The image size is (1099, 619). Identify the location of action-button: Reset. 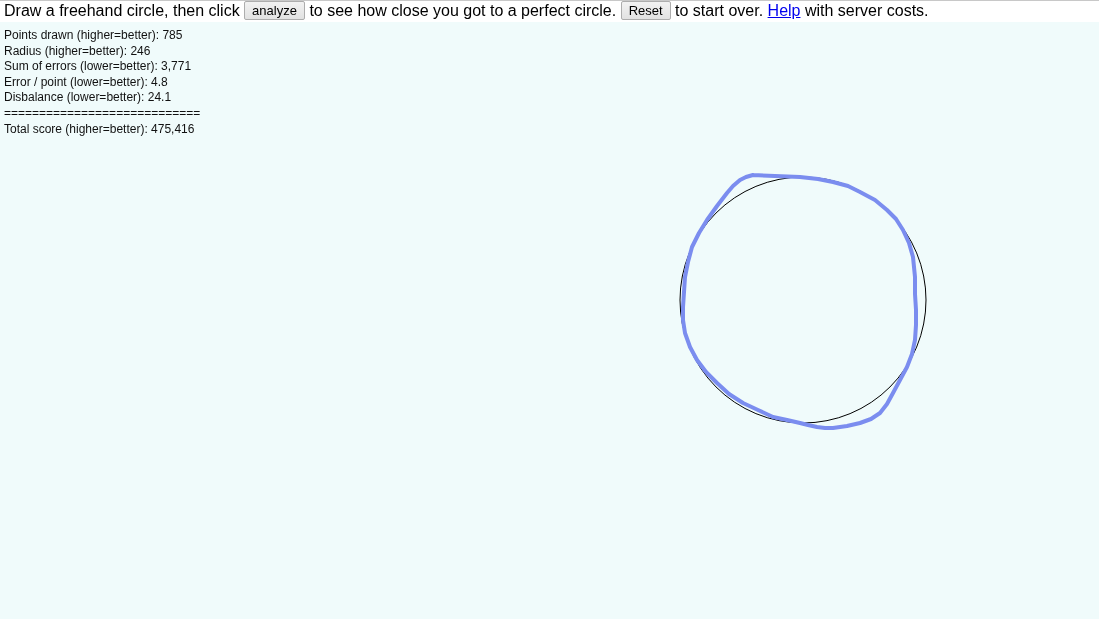
(645, 11).